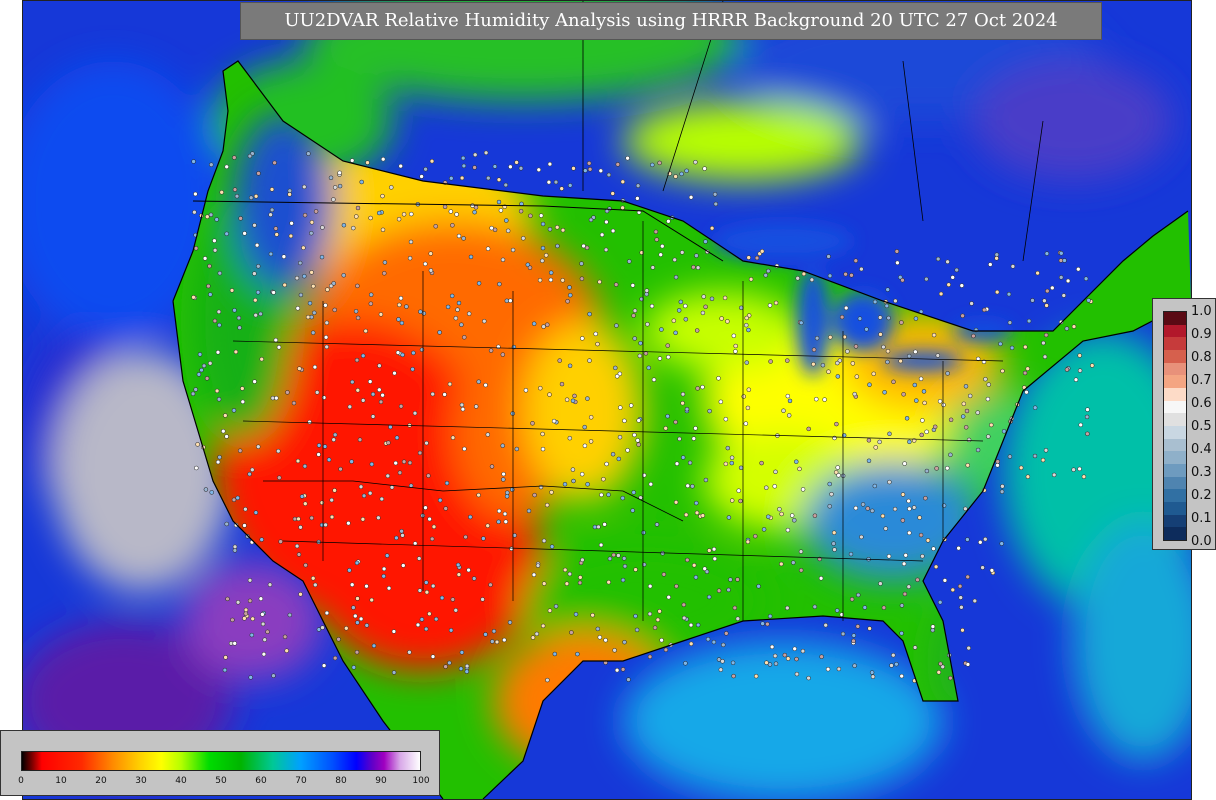 This screenshot has height=800, width=1216. I want to click on bottom-colorbar-tick-label: 80, so click(341, 781).